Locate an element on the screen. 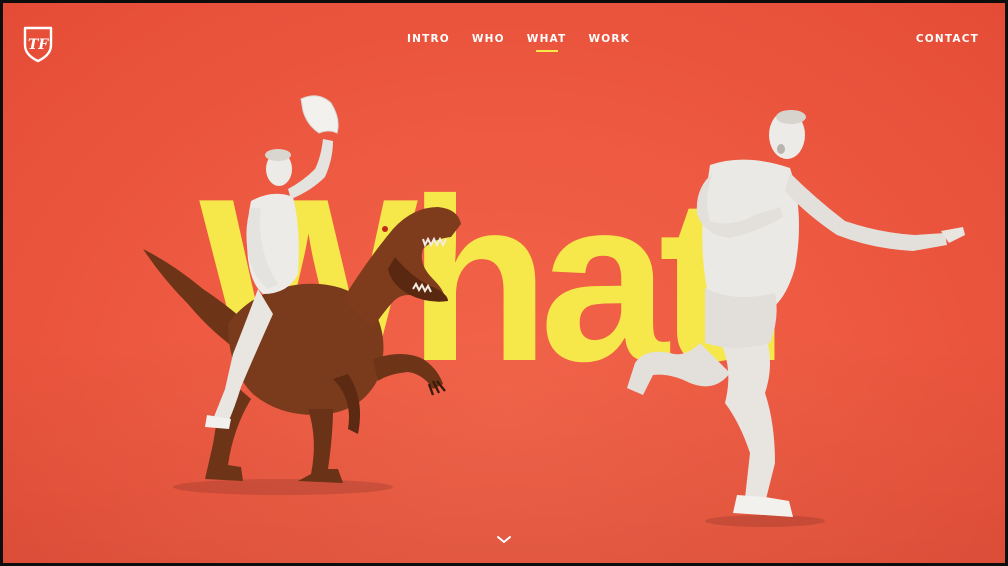 The width and height of the screenshot is (1008, 566). nav-item-what: WHAT is located at coordinates (547, 39).